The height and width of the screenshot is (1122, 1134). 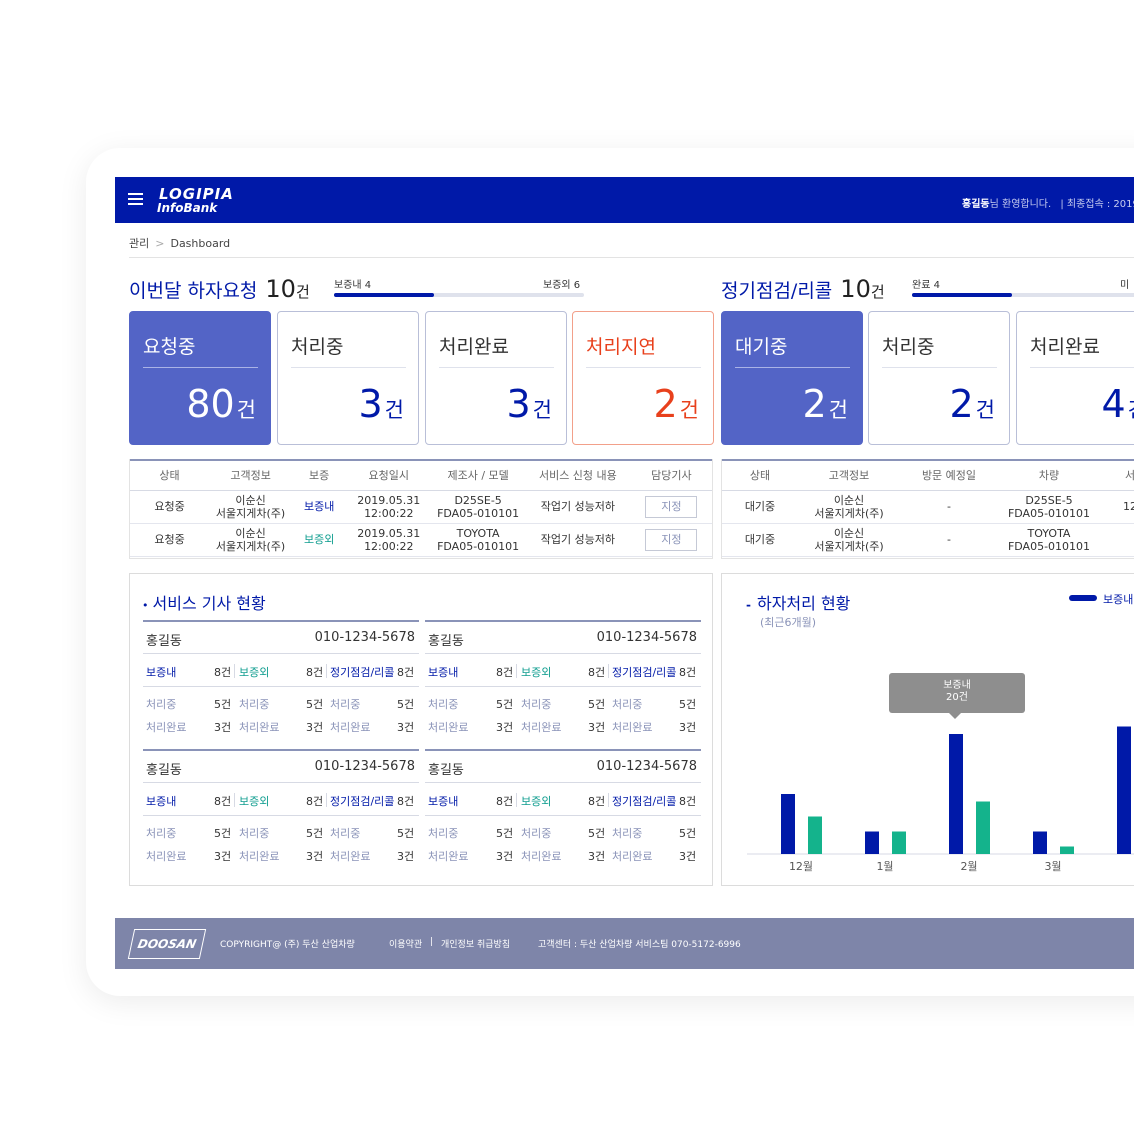 I want to click on tooltip-value: 20건, so click(x=957, y=697).